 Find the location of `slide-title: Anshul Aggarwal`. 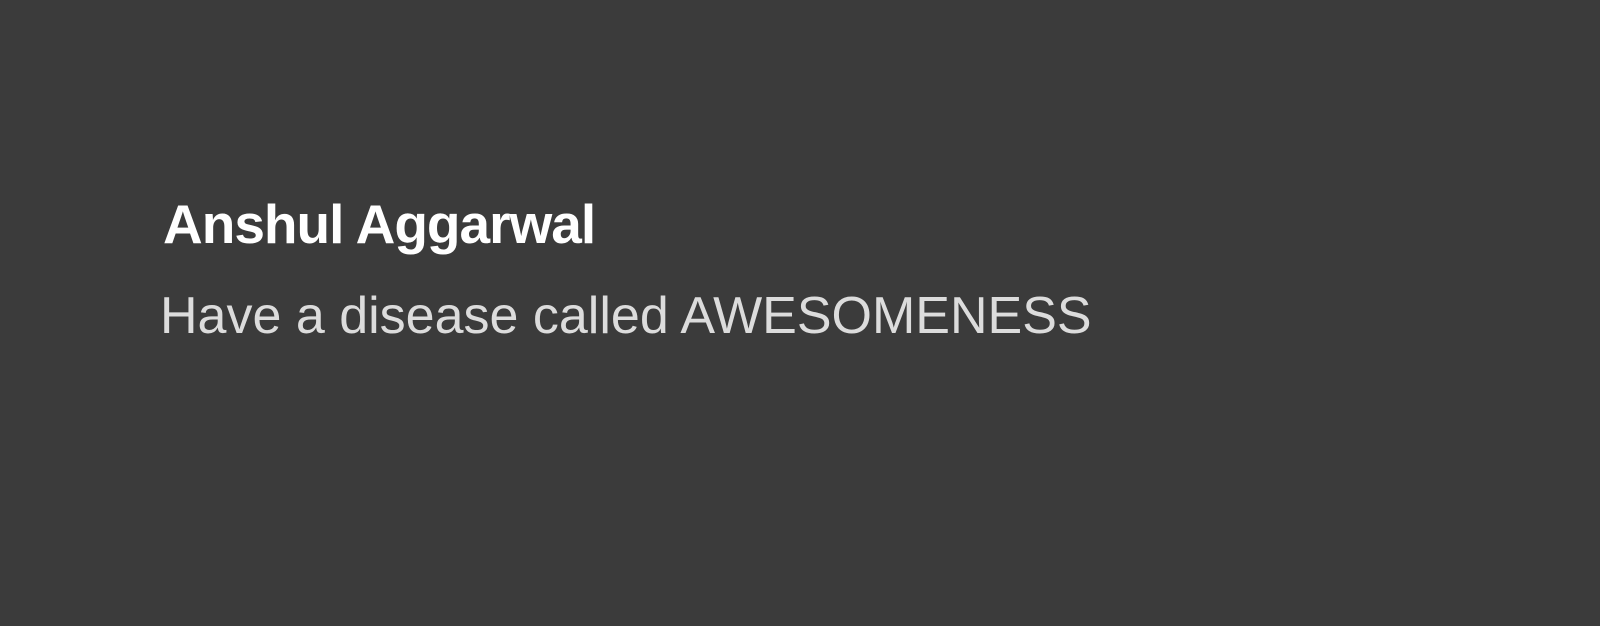

slide-title: Anshul Aggarwal is located at coordinates (379, 224).